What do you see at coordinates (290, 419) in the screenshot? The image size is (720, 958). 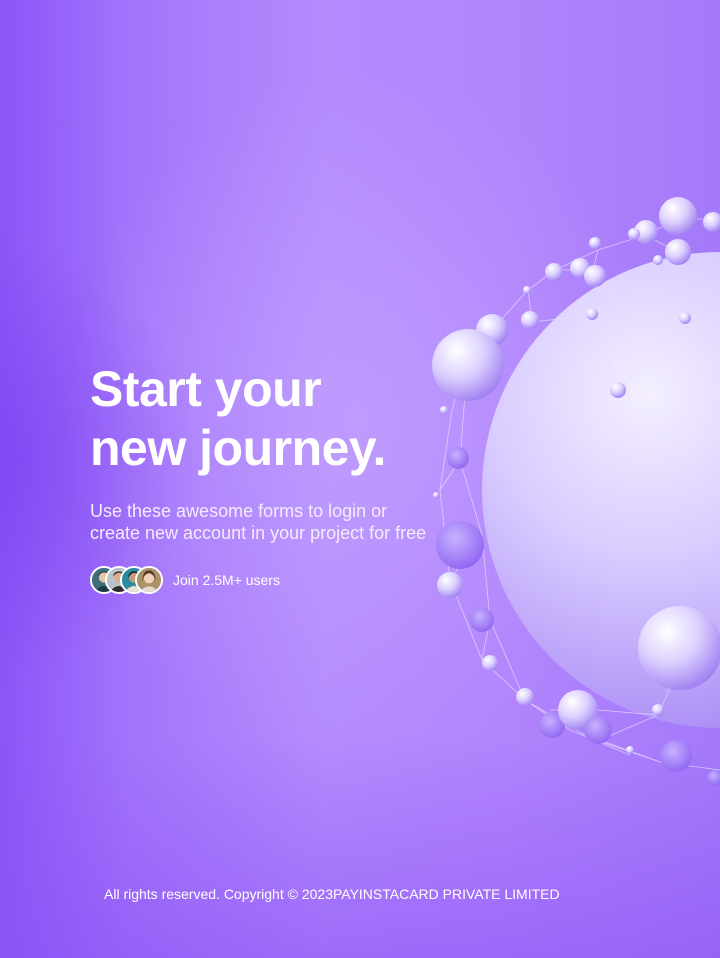 I see `hero-title: Start your new journey.` at bounding box center [290, 419].